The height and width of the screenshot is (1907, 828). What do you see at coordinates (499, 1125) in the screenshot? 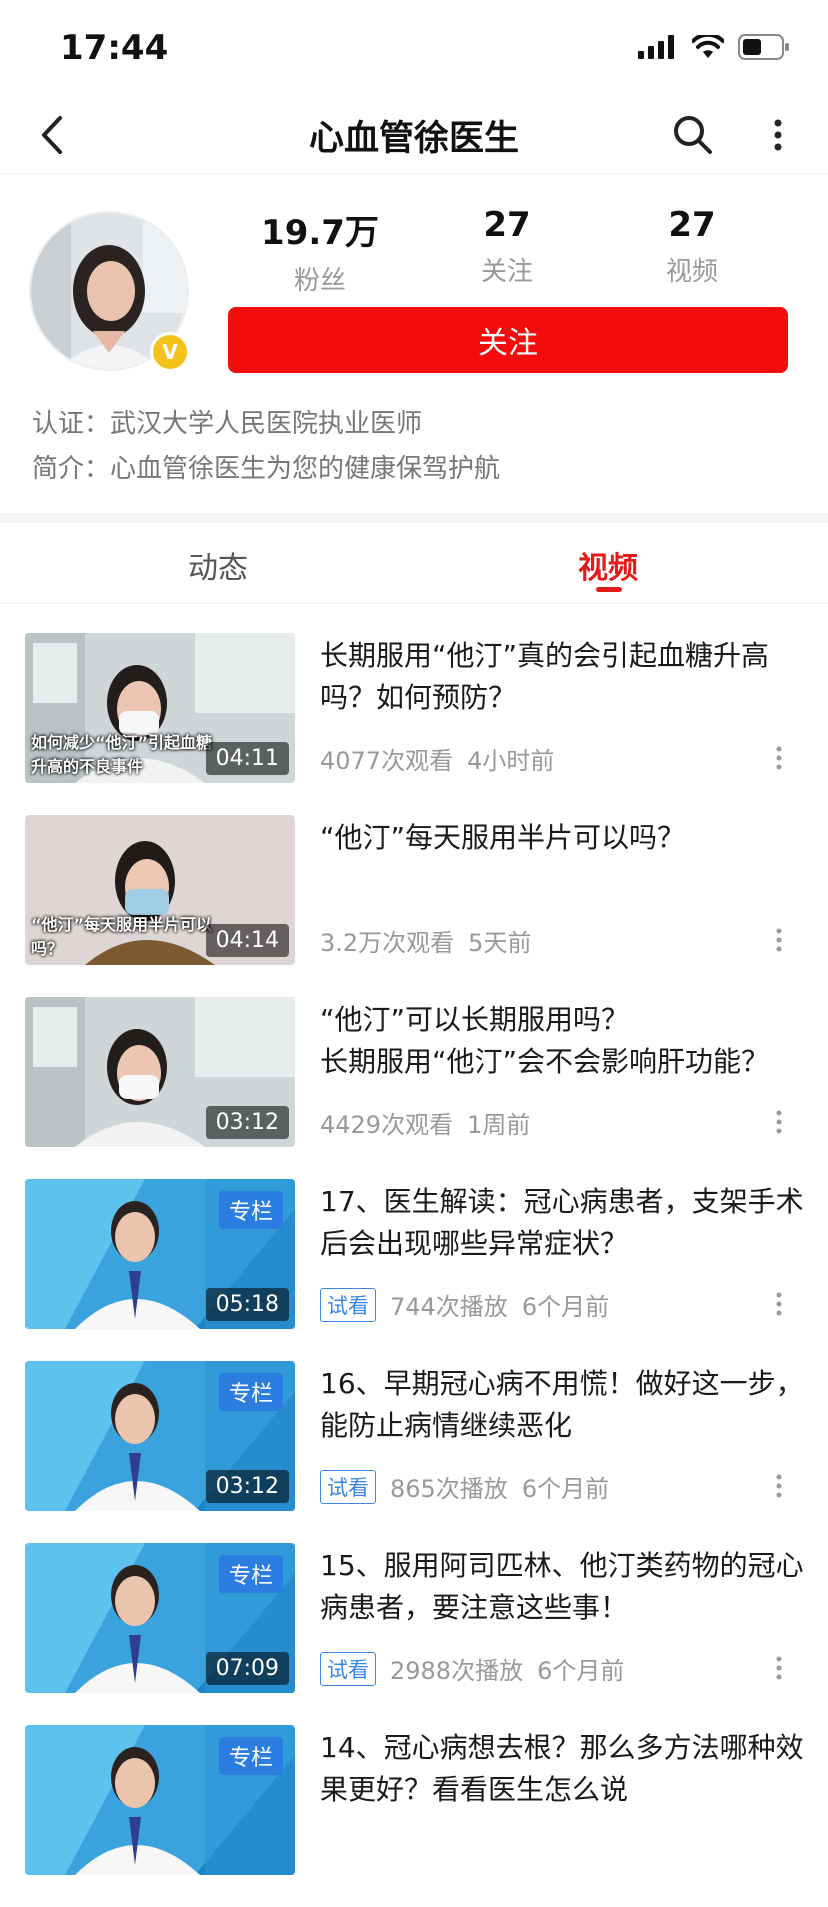
I see `video-time: 1周前` at bounding box center [499, 1125].